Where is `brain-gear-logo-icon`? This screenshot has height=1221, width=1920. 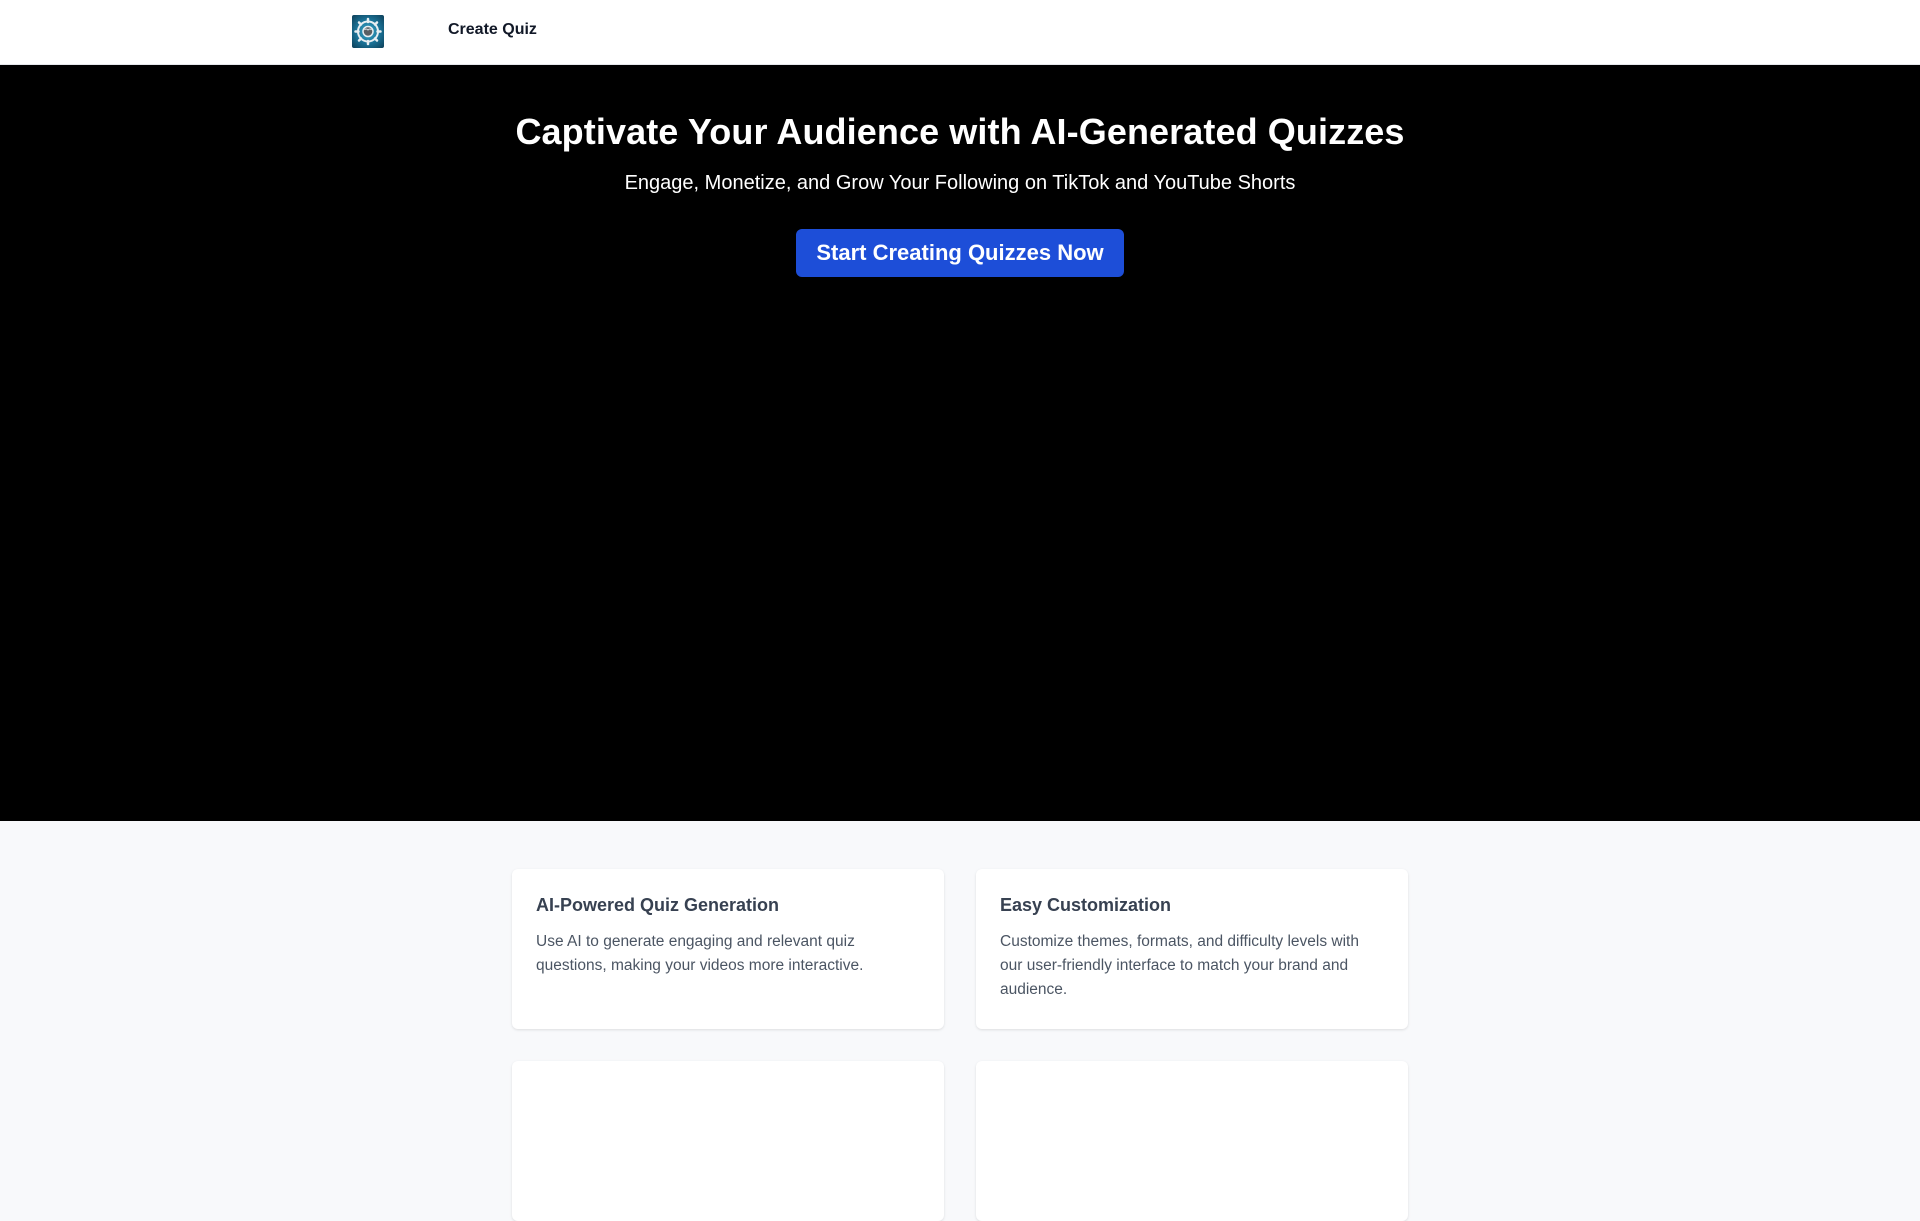
brain-gear-logo-icon is located at coordinates (368, 31).